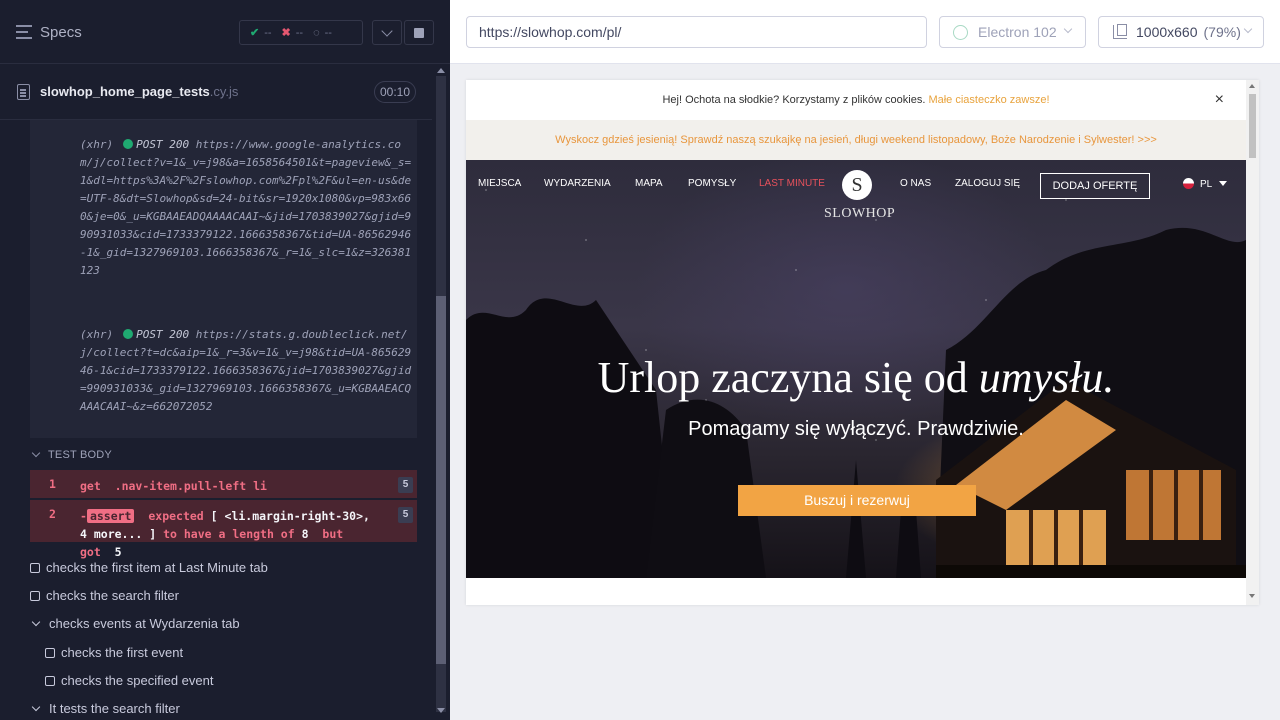 The image size is (1280, 720). What do you see at coordinates (144, 623) in the screenshot?
I see `suite-label: checks events at Wydarzenia tab` at bounding box center [144, 623].